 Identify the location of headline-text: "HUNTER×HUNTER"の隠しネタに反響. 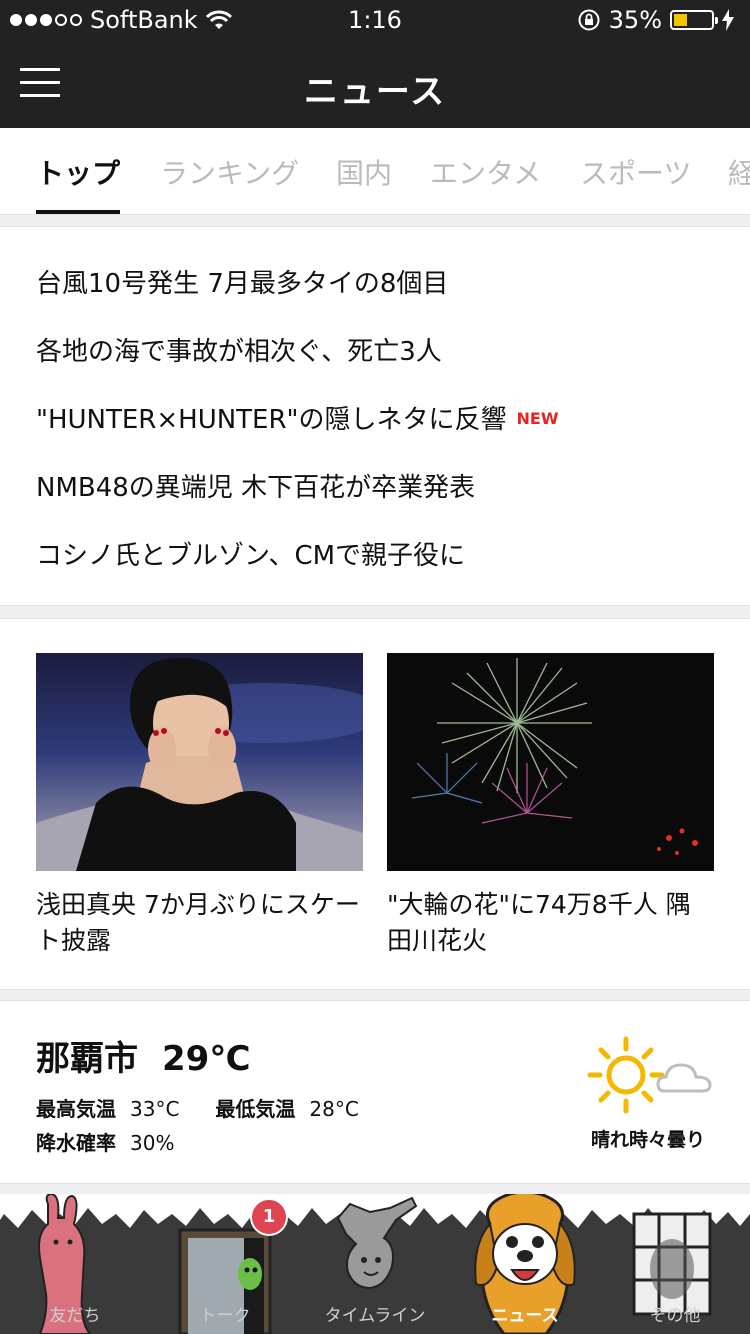
(271, 420).